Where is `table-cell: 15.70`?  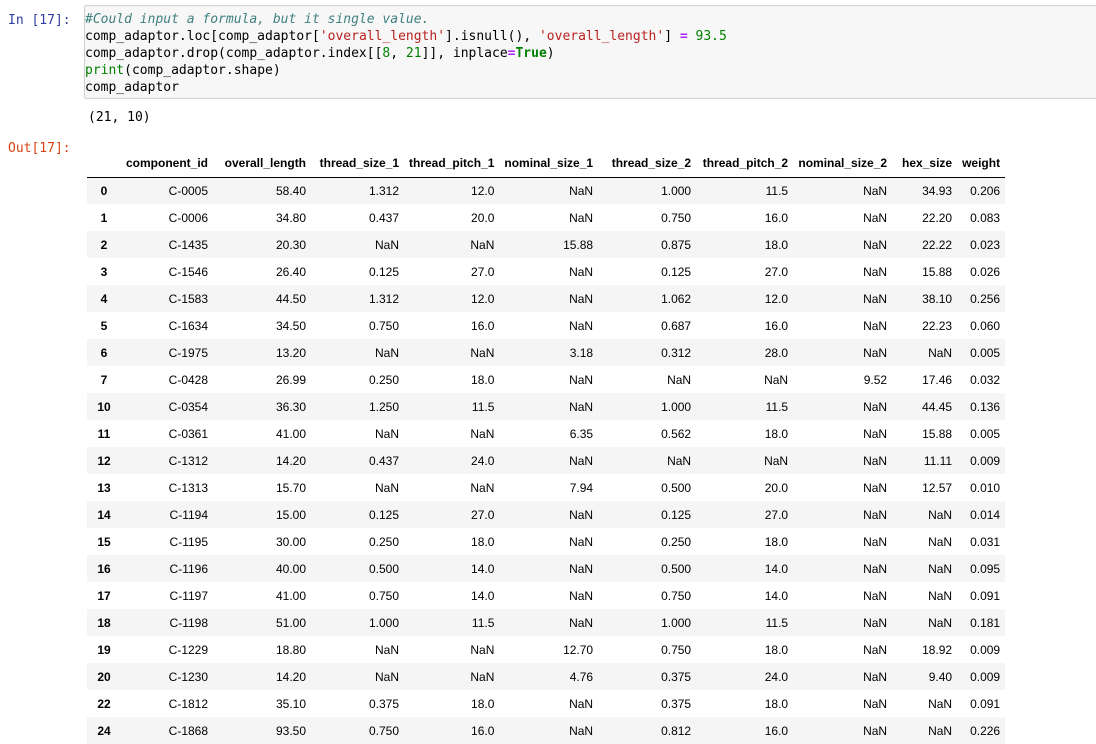 table-cell: 15.70 is located at coordinates (291, 487).